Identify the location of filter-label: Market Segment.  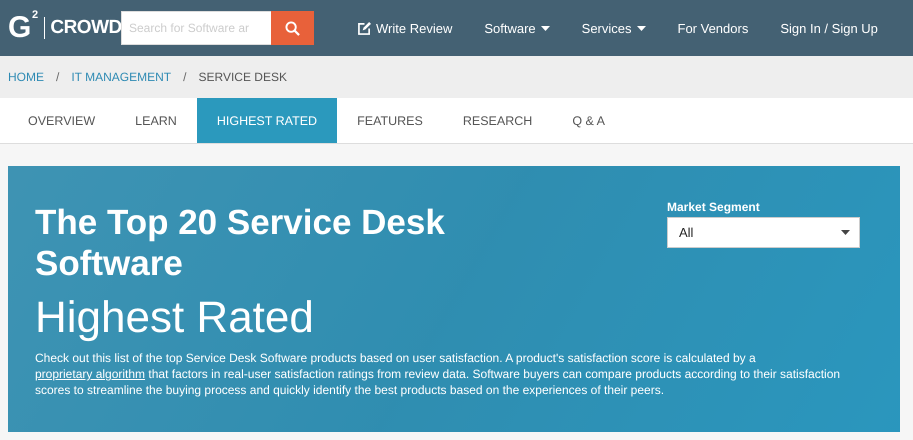
(714, 207).